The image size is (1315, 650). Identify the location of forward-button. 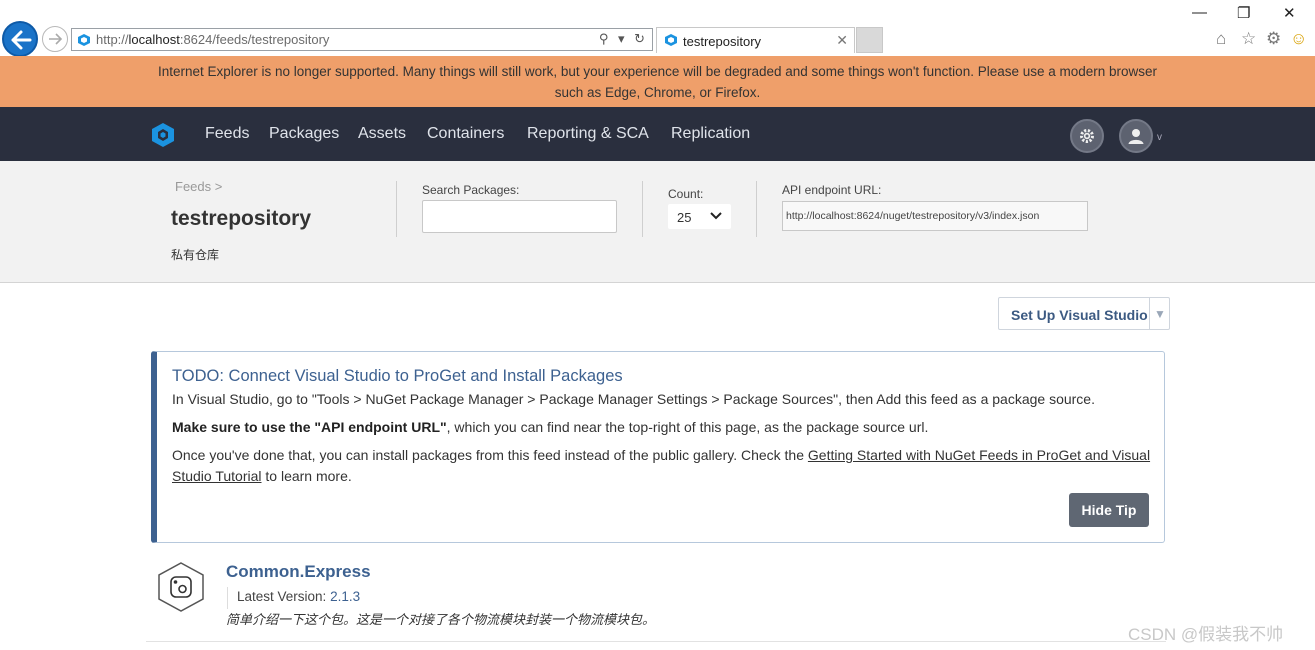
(55, 39).